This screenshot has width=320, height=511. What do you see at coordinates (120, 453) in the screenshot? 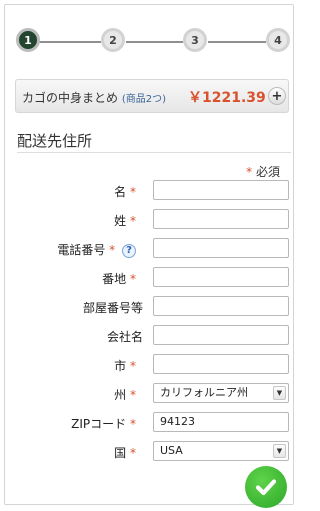
I see `field-label-text: 国` at bounding box center [120, 453].